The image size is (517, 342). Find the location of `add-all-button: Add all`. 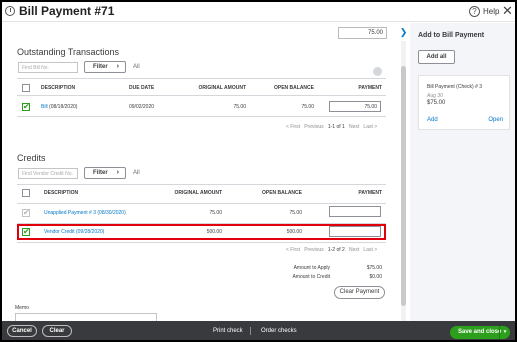

add-all-button: Add all is located at coordinates (436, 57).